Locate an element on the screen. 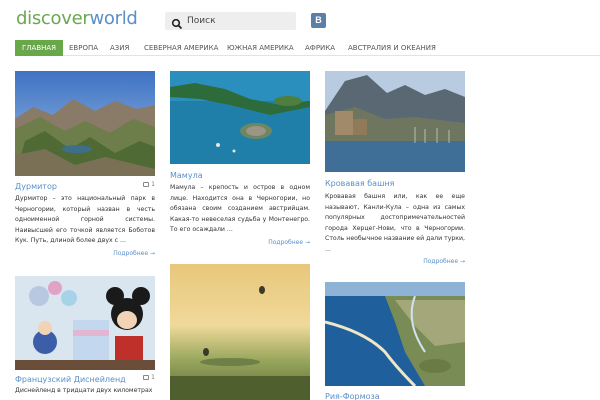 The width and height of the screenshot is (600, 400). post-title: Рия-Формоза is located at coordinates (352, 396).